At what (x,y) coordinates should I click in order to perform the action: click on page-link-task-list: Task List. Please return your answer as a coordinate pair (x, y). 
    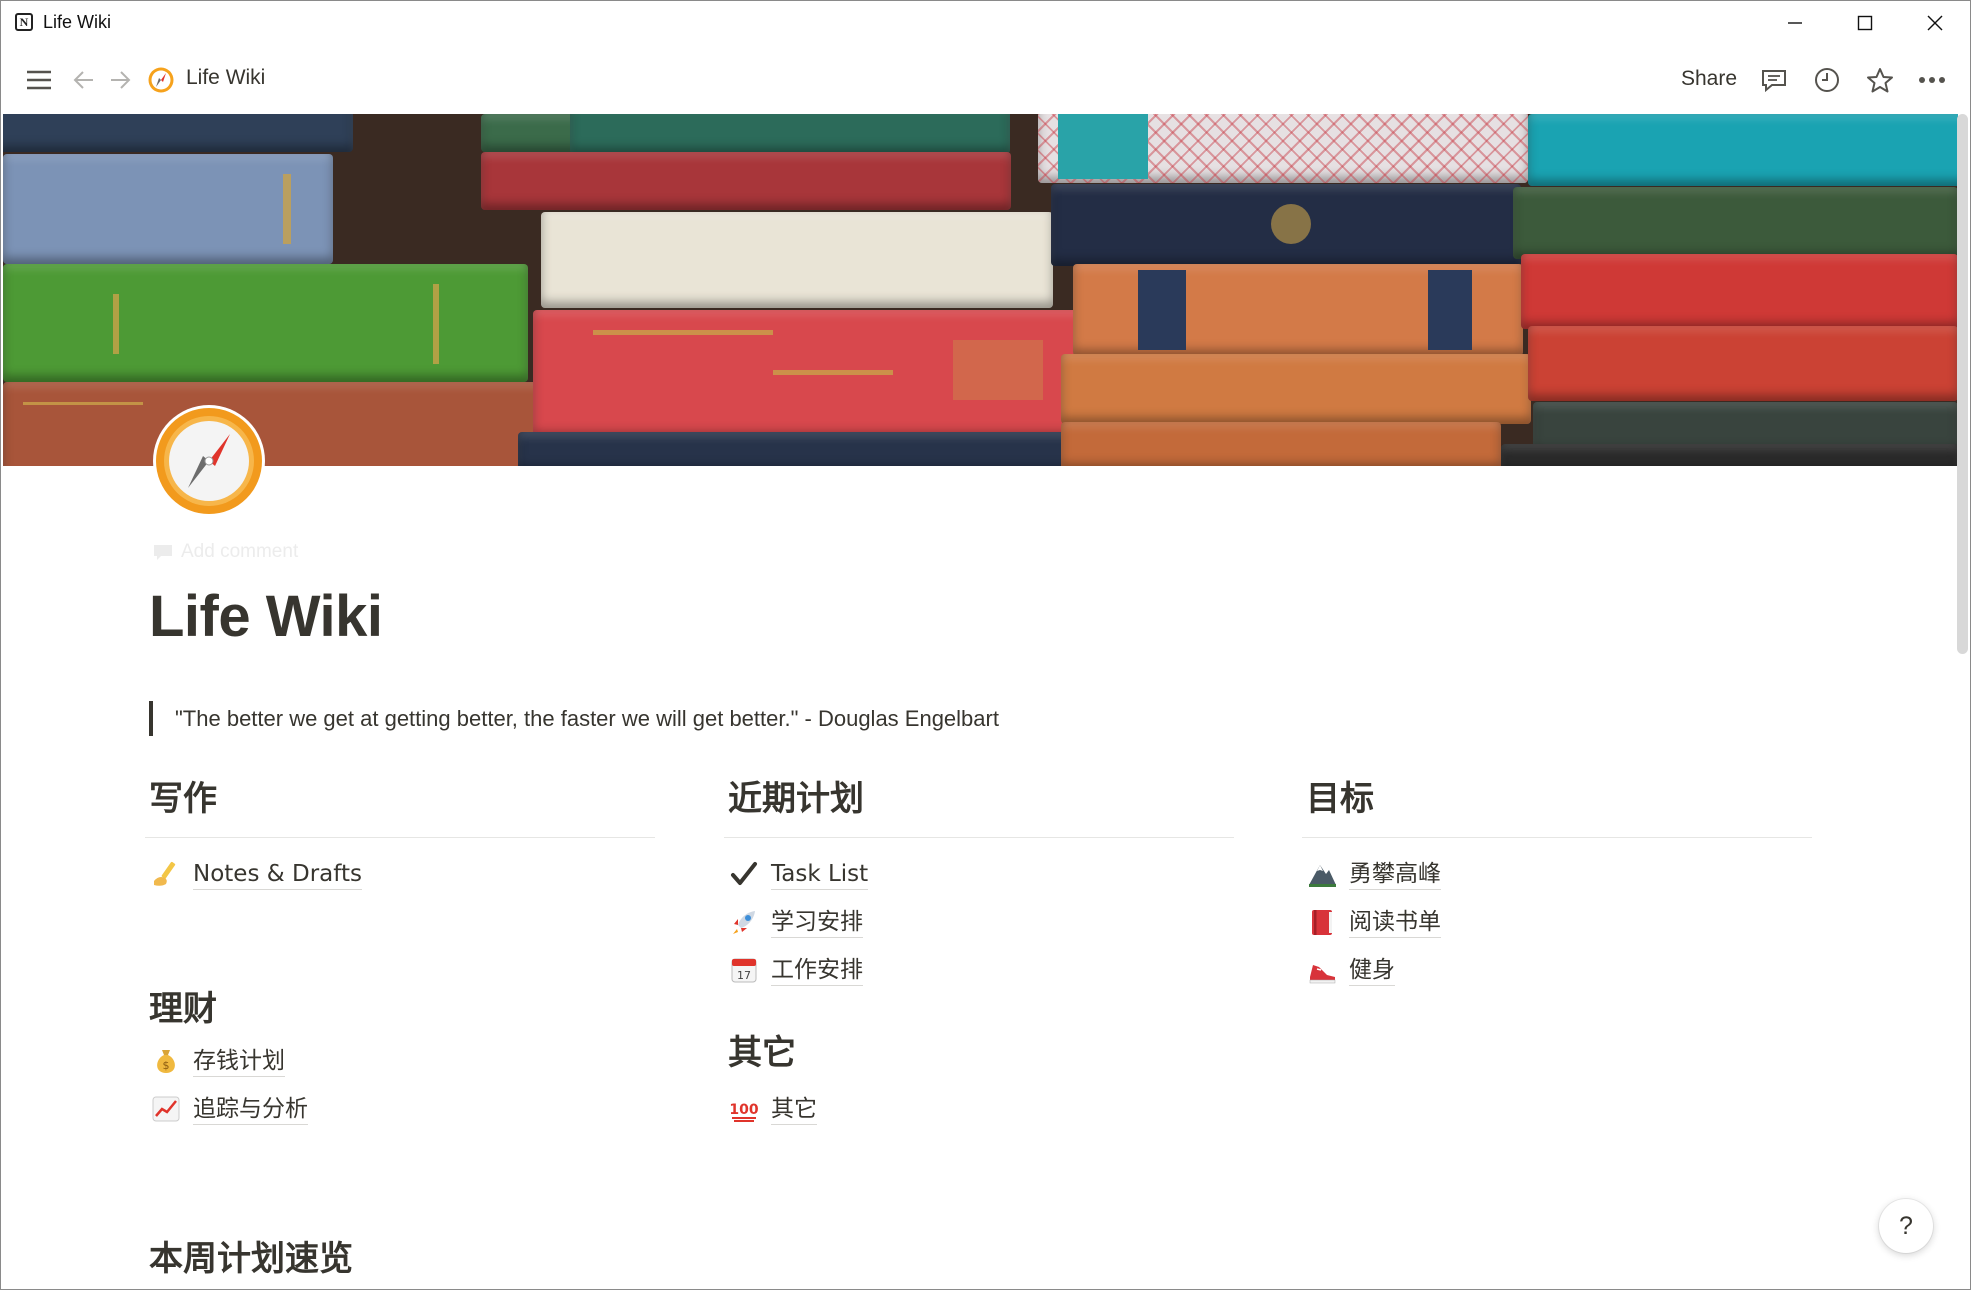
    Looking at the image, I should click on (799, 874).